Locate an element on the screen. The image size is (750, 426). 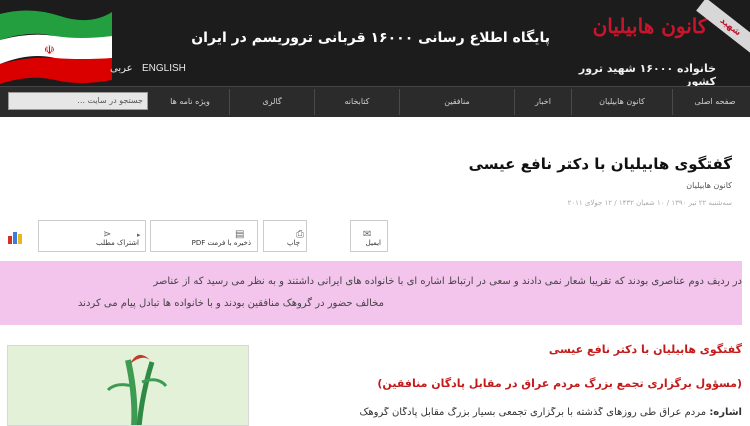
share-label: اشتراک مطلب is located at coordinates (117, 243).